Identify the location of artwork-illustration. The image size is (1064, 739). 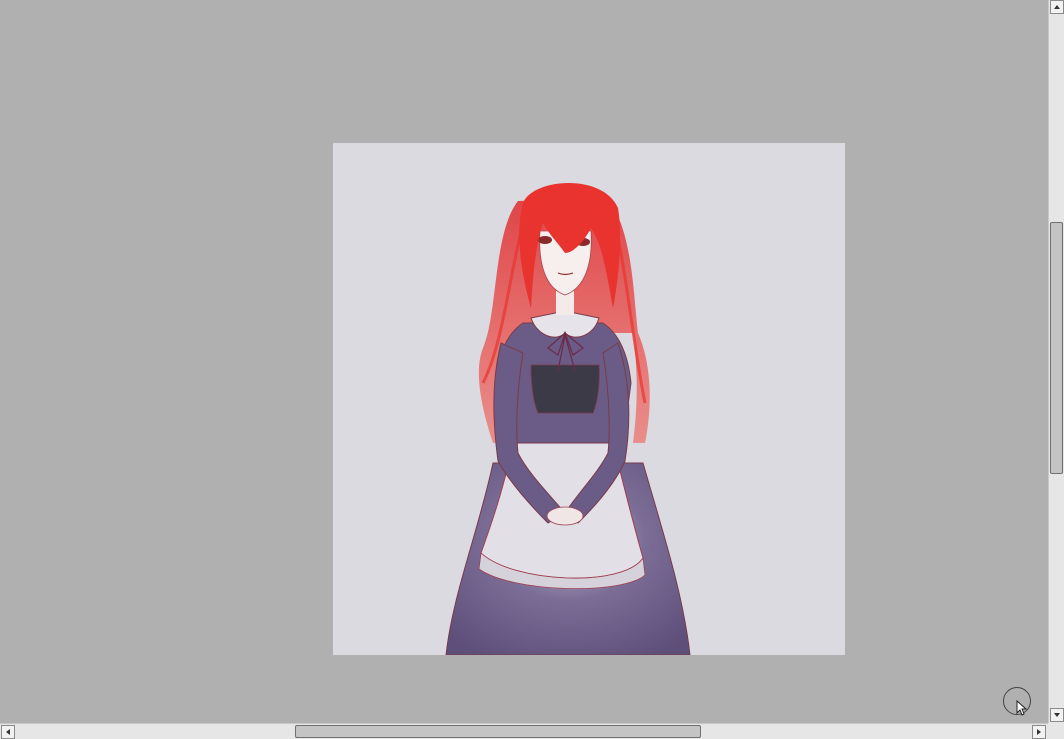
(568, 419).